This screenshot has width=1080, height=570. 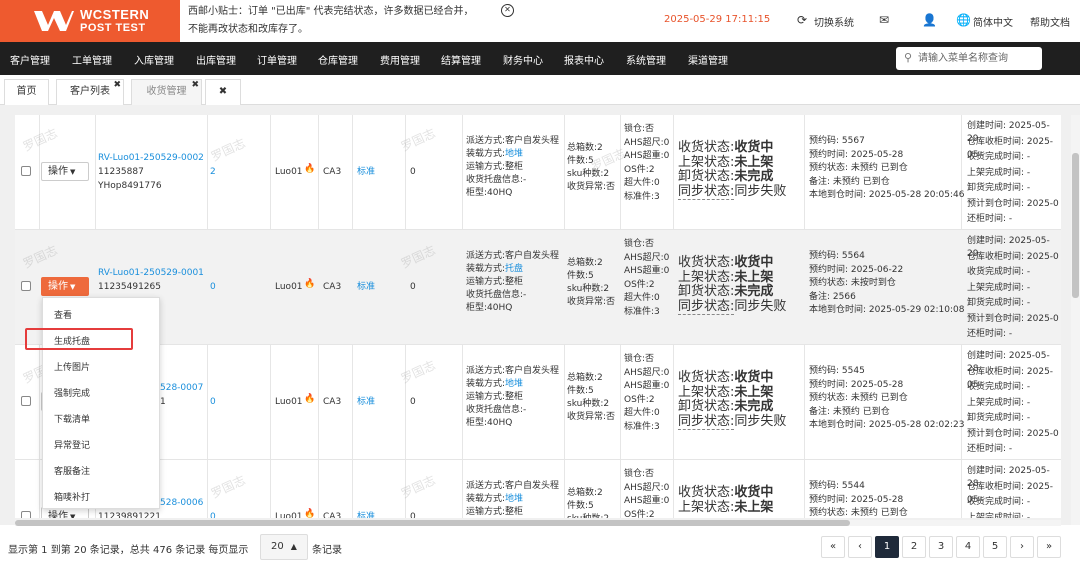 What do you see at coordinates (1075, 320) in the screenshot?
I see `vertical-scrollbar` at bounding box center [1075, 320].